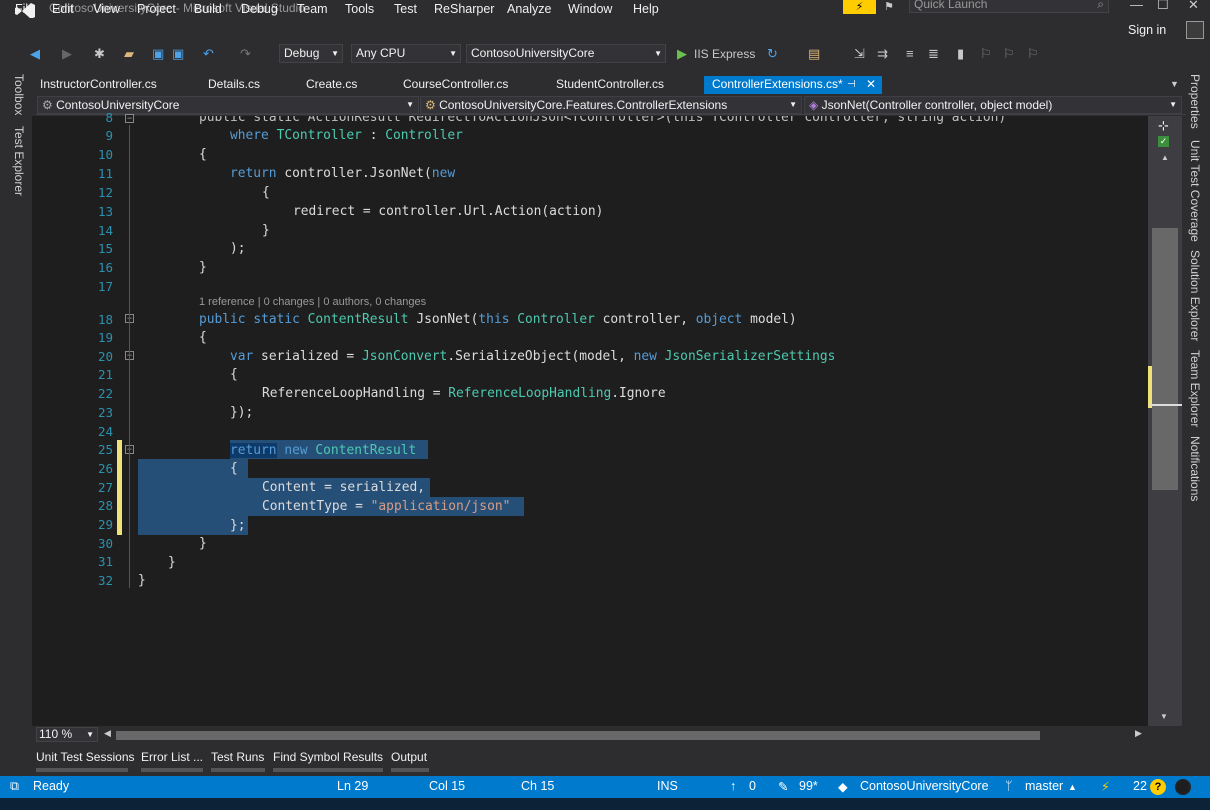  What do you see at coordinates (889, 6) in the screenshot?
I see `flag-feedback-icon: ⚑` at bounding box center [889, 6].